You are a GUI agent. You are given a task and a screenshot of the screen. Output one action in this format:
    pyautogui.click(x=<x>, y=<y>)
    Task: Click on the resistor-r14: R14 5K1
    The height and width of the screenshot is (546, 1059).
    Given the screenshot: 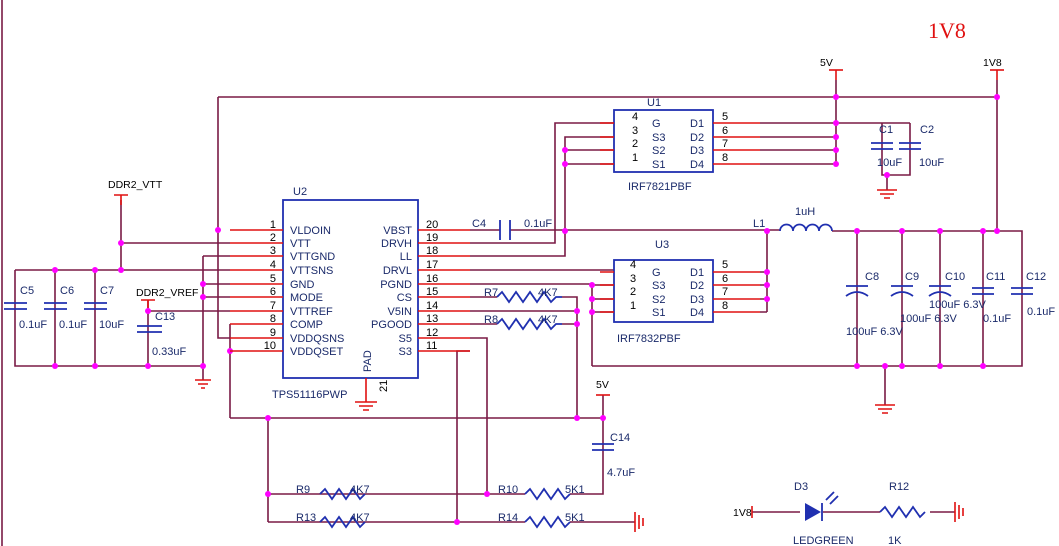 What is the action you would take?
    pyautogui.click(x=541, y=520)
    